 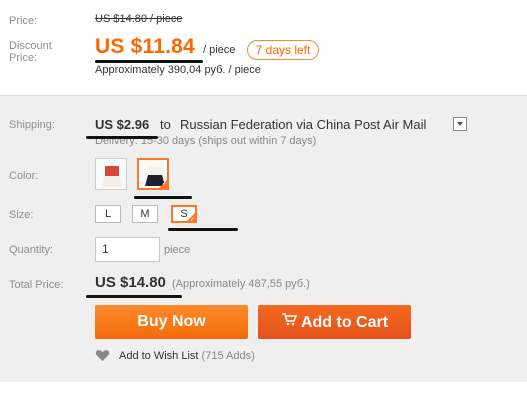 I want to click on add-to-cart-label: Add to Cart, so click(x=344, y=322).